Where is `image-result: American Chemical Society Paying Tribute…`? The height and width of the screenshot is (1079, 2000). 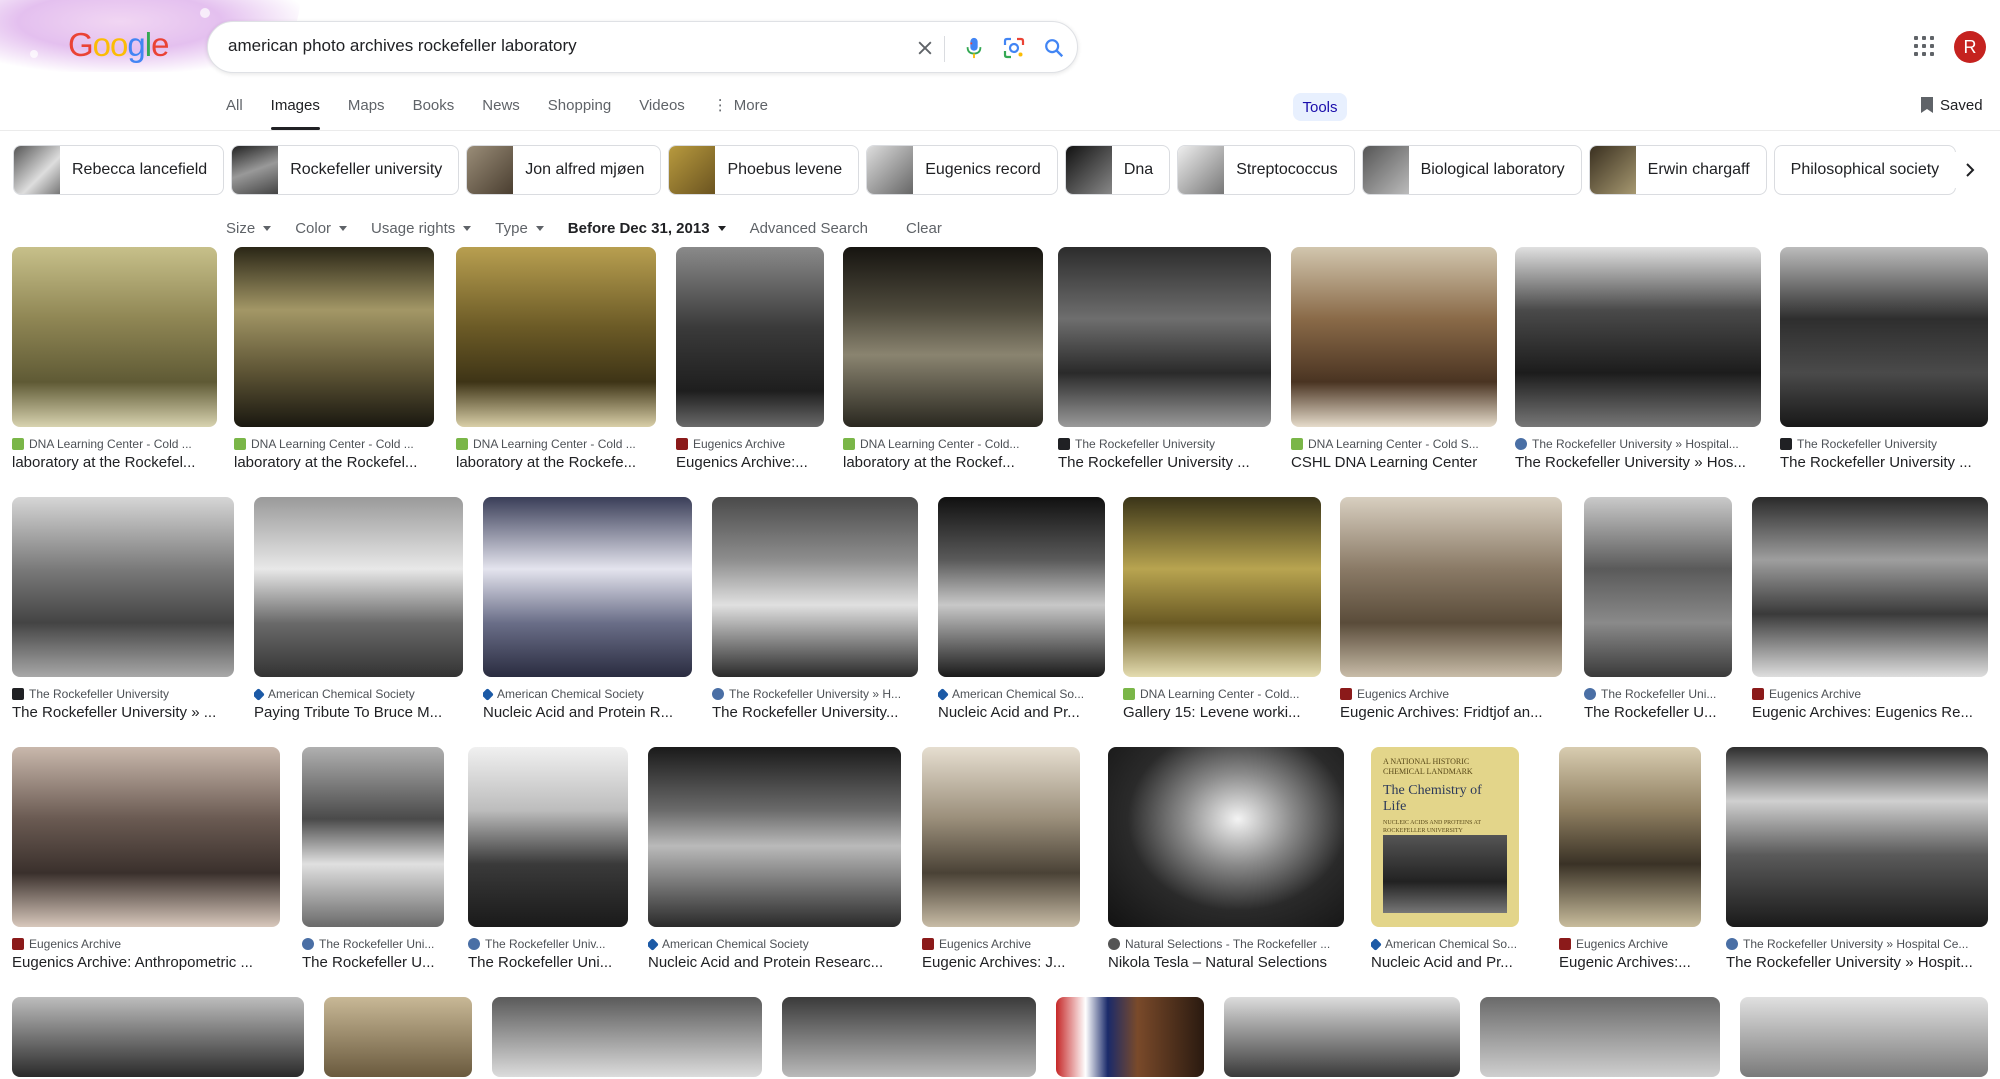
image-result: American Chemical Society Paying Tribute… is located at coordinates (358, 609).